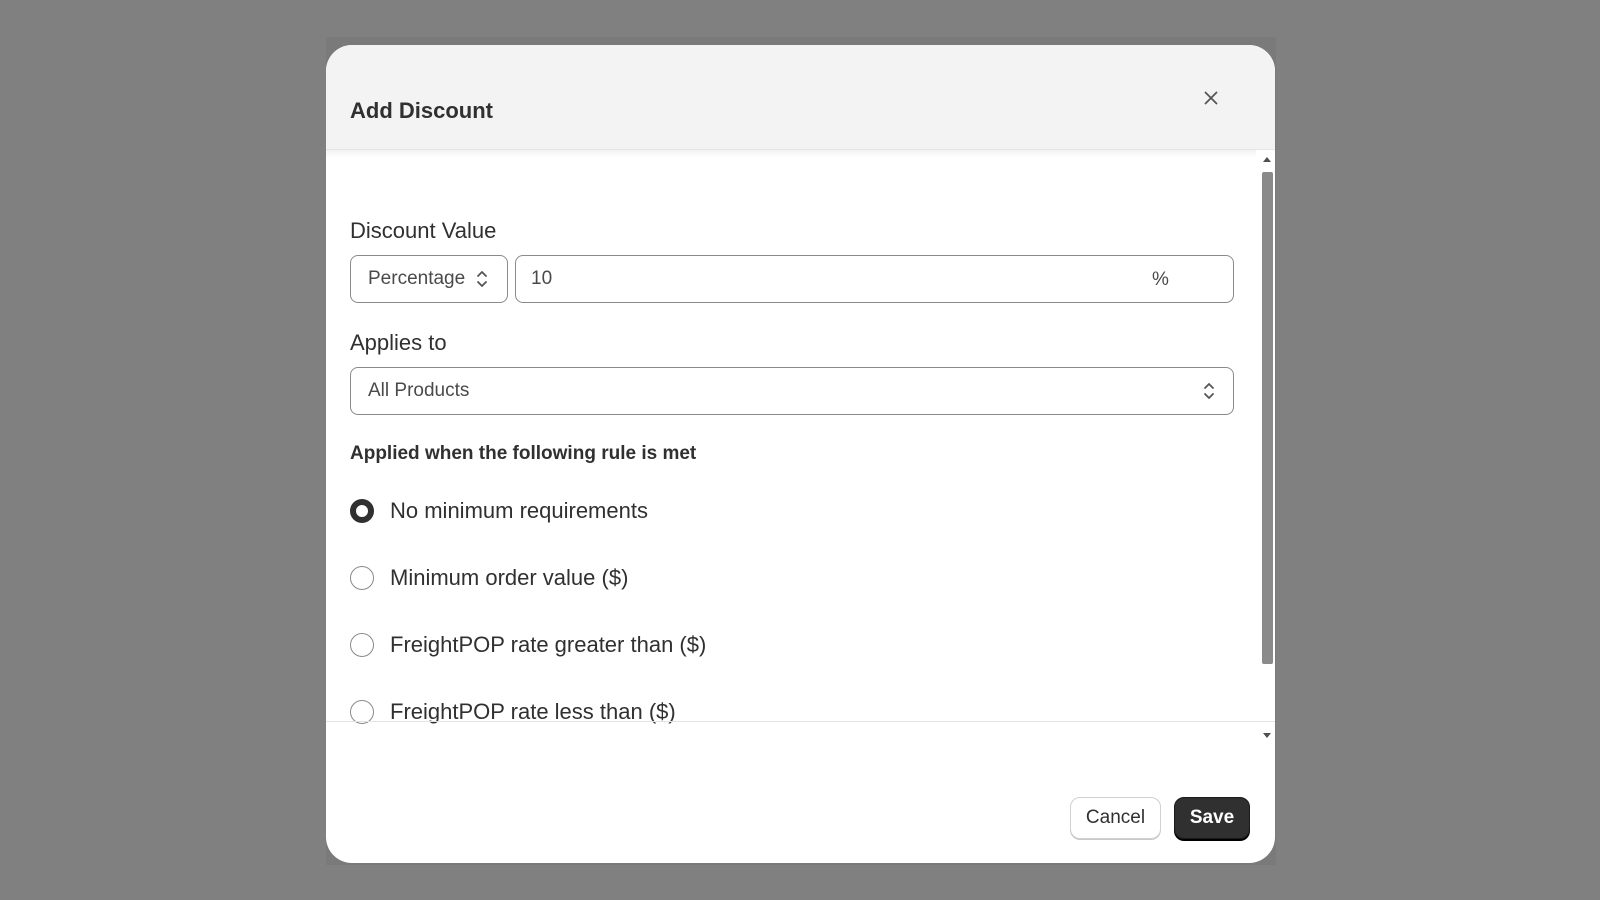 The height and width of the screenshot is (900, 1600). Describe the element at coordinates (792, 391) in the screenshot. I see `applies-to-select: All Products` at that location.